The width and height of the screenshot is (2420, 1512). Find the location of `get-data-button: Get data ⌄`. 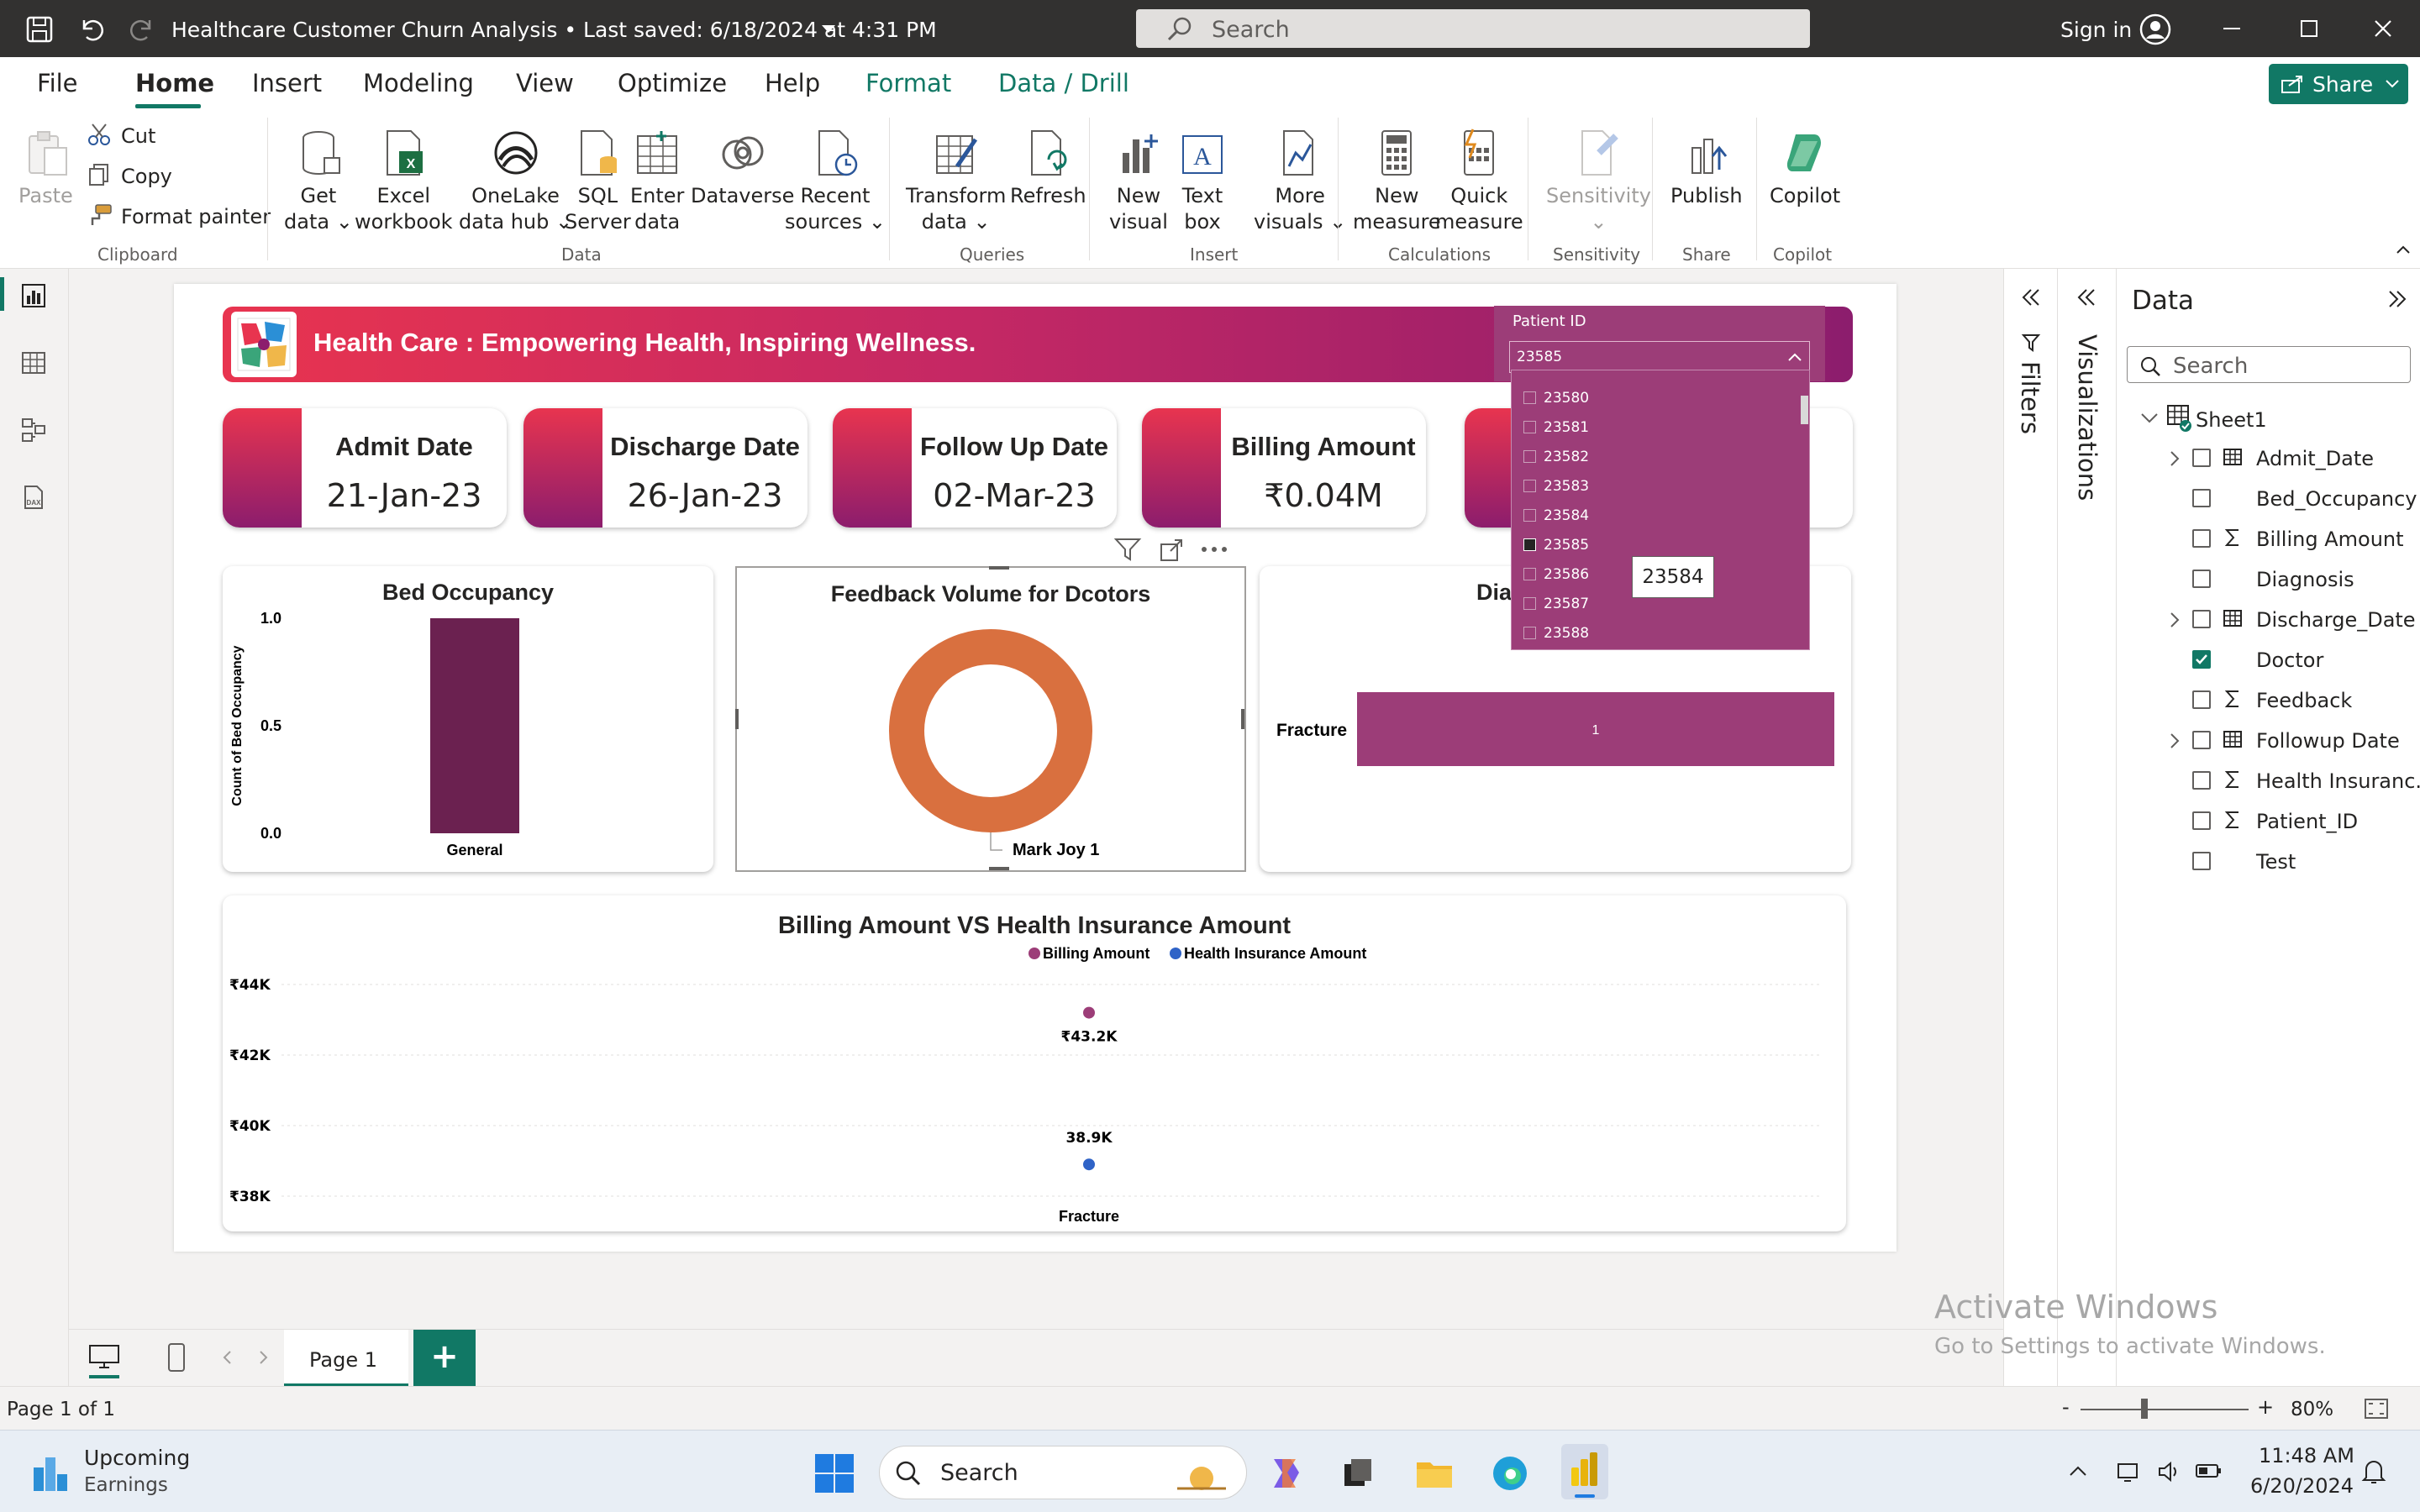

get-data-button: Get data ⌄ is located at coordinates (318, 181).